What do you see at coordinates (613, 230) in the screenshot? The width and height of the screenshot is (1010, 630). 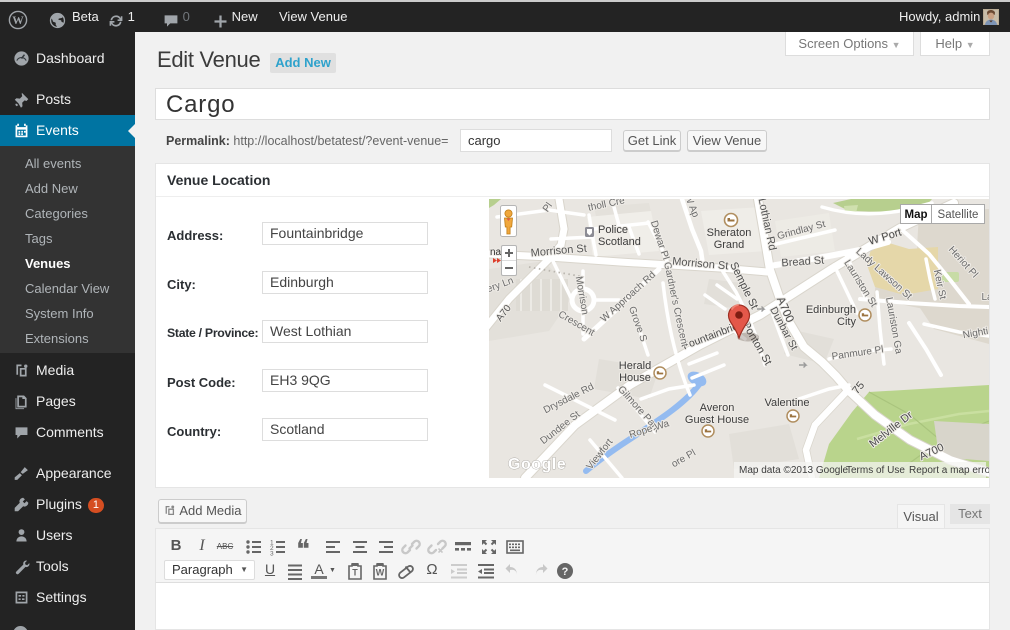 I see `svg-text: Police` at bounding box center [613, 230].